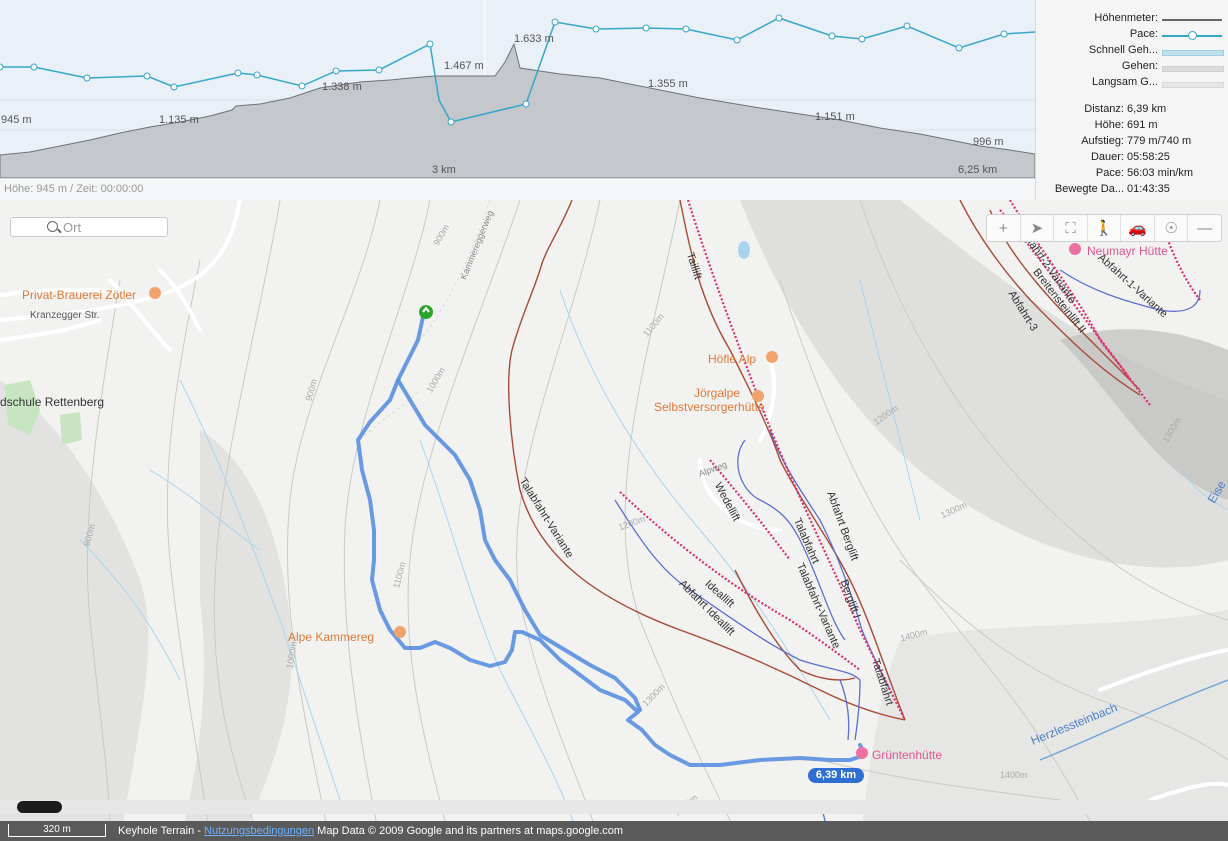 The height and width of the screenshot is (841, 1228). Describe the element at coordinates (1109, 173) in the screenshot. I see `stat-label: Pace:` at that location.